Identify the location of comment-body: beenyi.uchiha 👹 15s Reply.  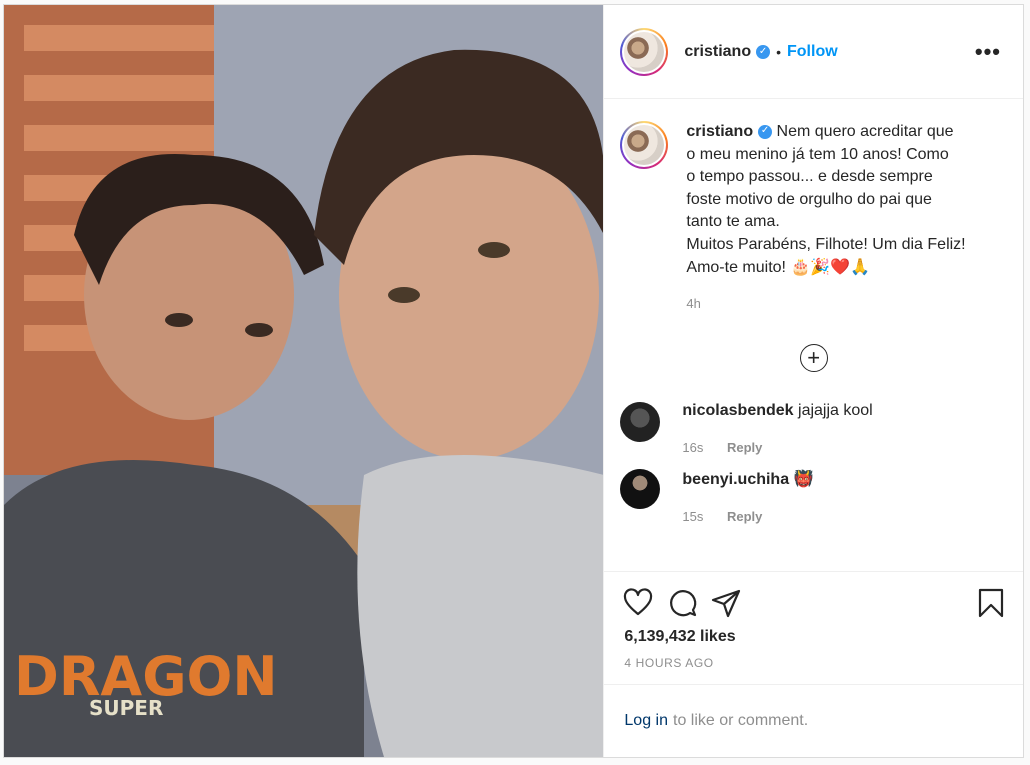
(747, 496).